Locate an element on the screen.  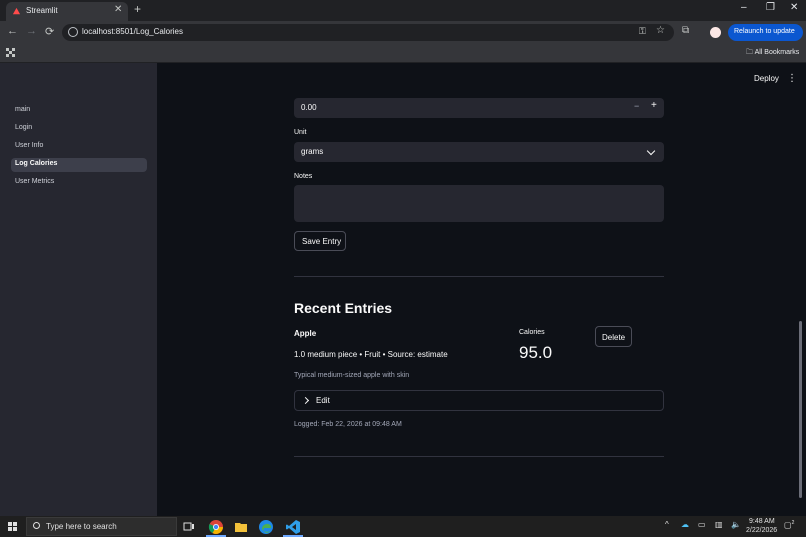
forward-icon: → is located at coordinates (31, 31).